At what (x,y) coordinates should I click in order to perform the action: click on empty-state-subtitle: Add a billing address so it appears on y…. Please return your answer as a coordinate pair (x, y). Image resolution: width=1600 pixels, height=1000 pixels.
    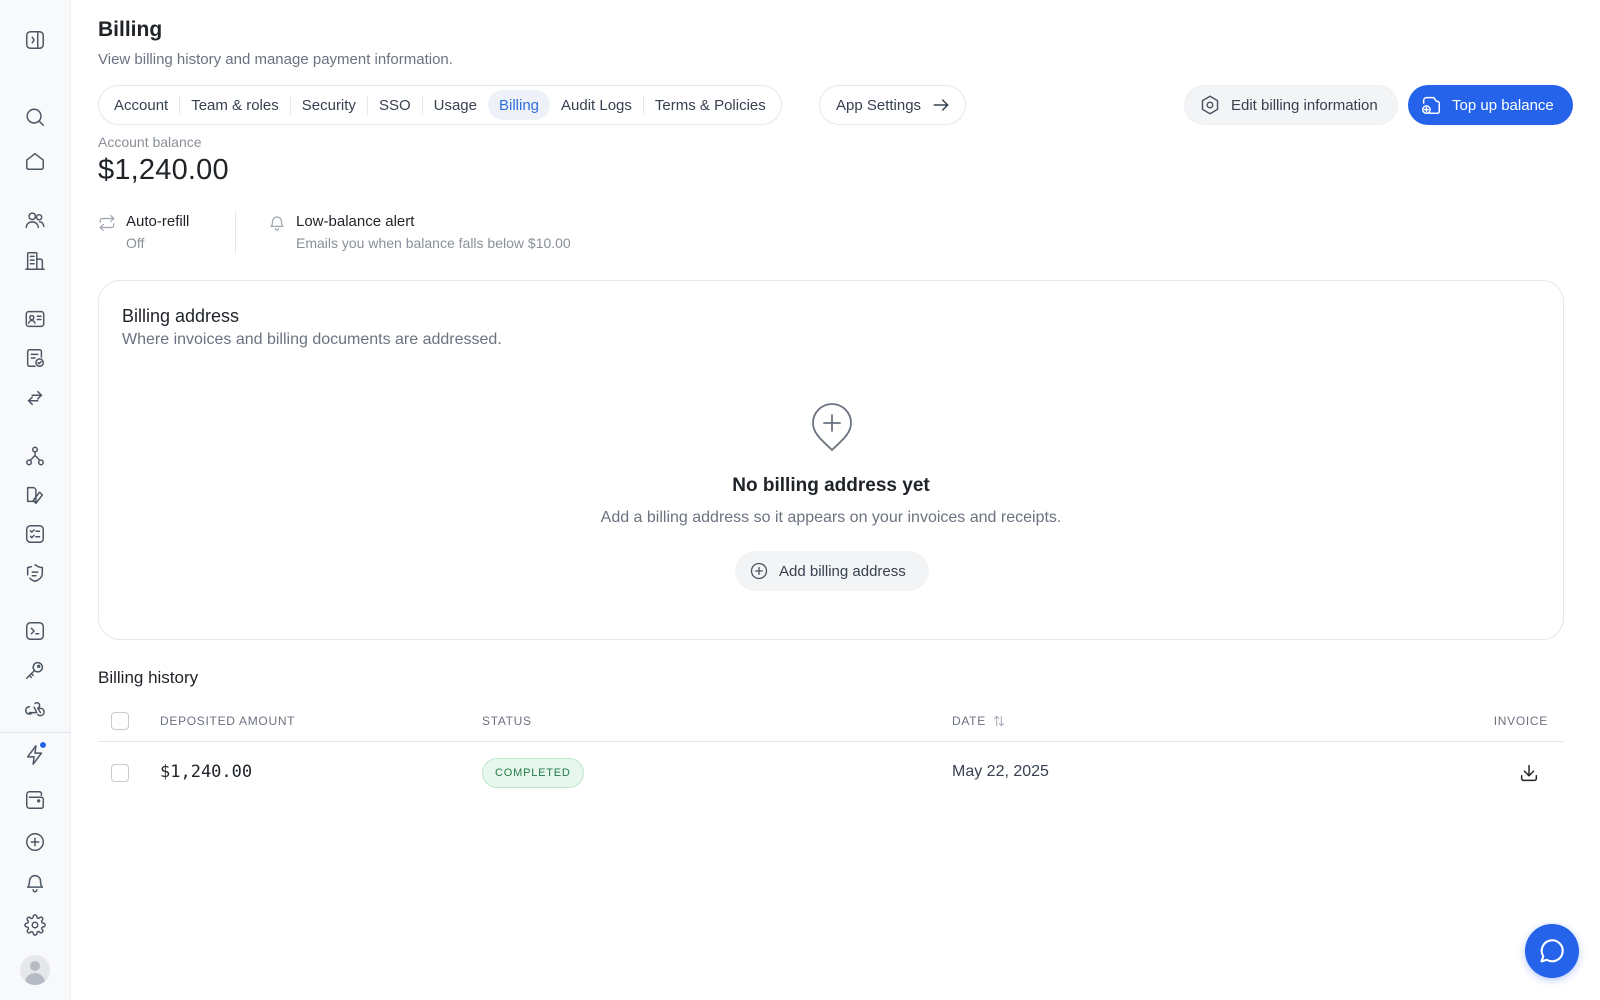
    Looking at the image, I should click on (831, 517).